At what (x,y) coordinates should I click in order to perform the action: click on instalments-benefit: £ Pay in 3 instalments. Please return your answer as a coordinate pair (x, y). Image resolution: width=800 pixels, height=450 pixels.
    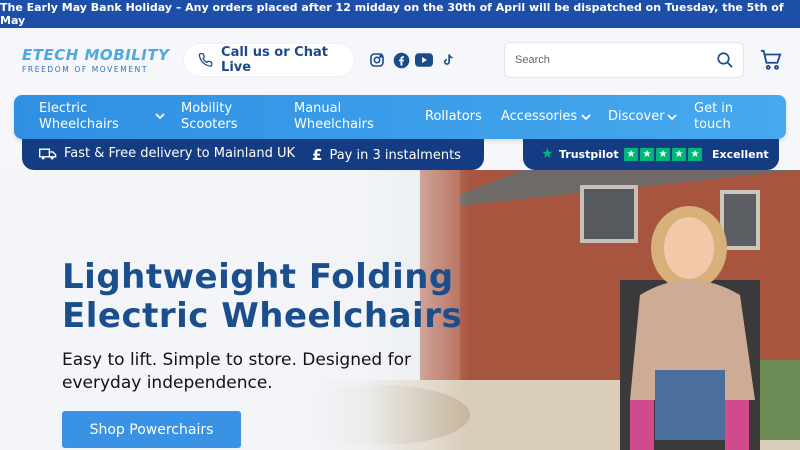
    Looking at the image, I should click on (386, 155).